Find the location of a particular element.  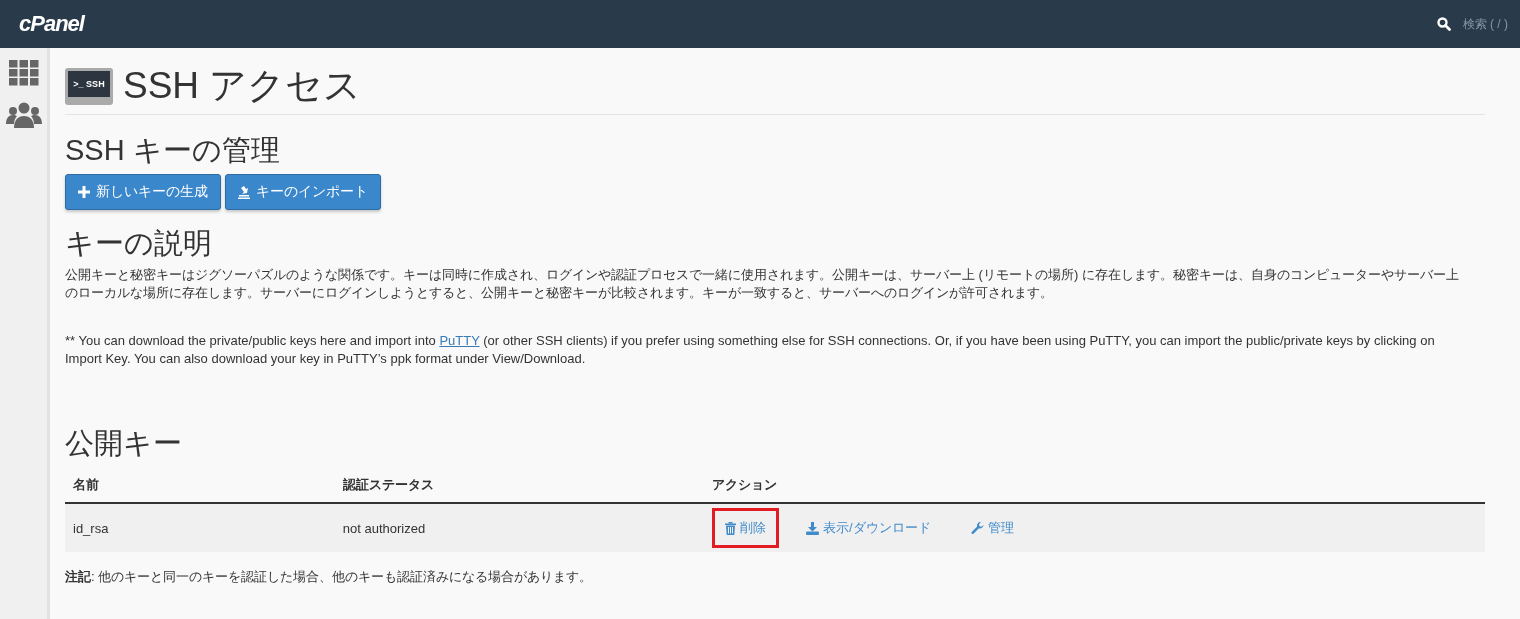

download-icon is located at coordinates (812, 528).